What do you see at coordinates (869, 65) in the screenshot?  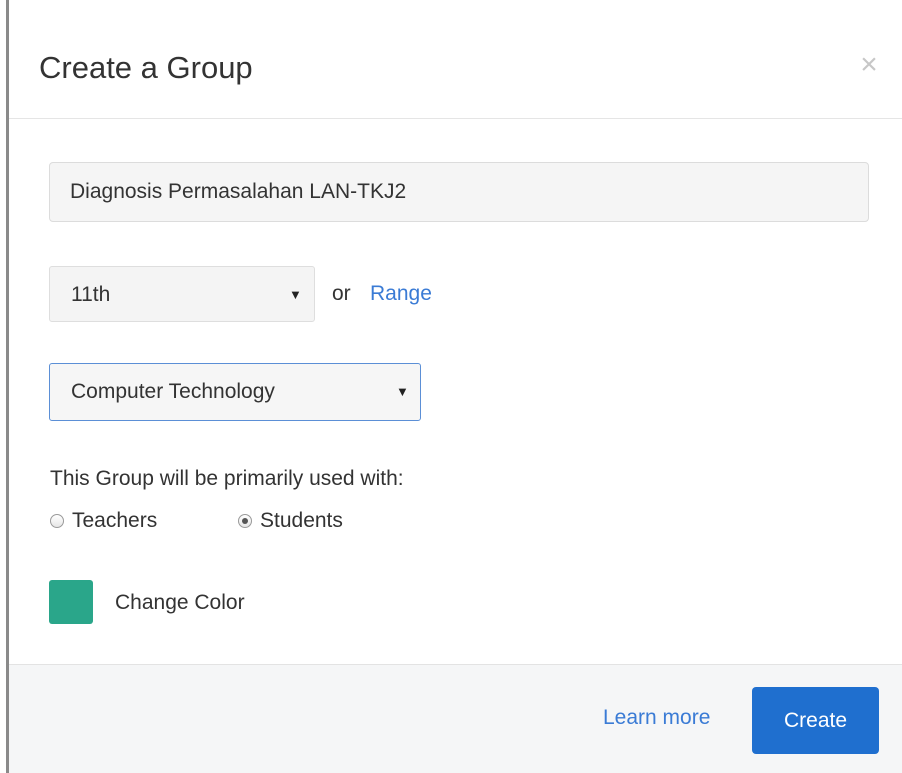 I see `close-icon: ×` at bounding box center [869, 65].